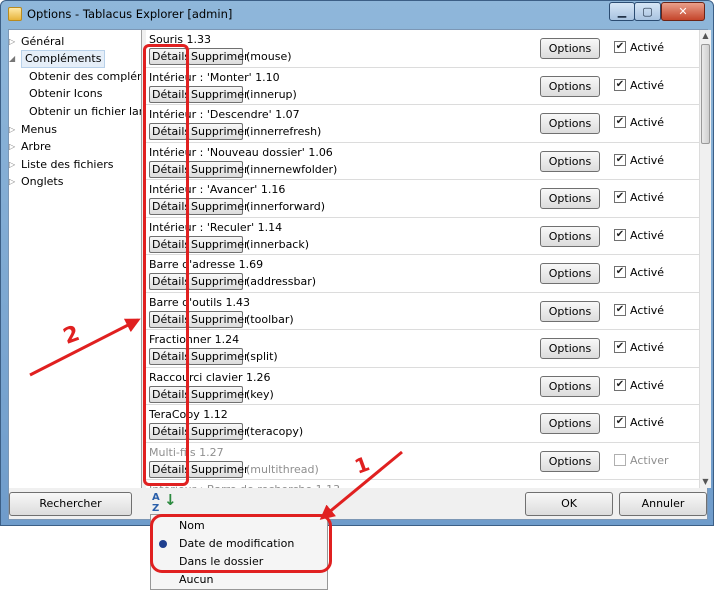 The image size is (714, 590). Describe the element at coordinates (217, 189) in the screenshot. I see `plugin-name: Intérieur : 'Avancer' 1.16` at that location.